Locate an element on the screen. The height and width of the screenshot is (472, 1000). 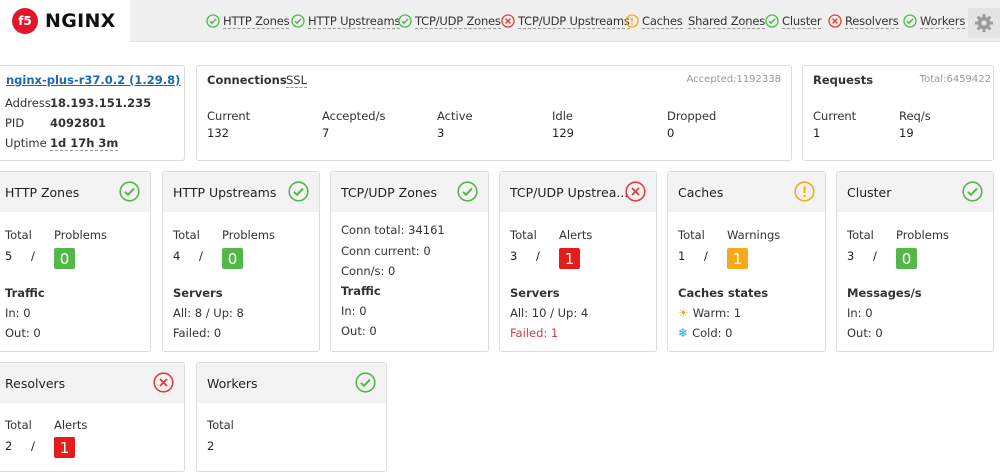
card-title: HTTP Upstreams is located at coordinates (225, 192).